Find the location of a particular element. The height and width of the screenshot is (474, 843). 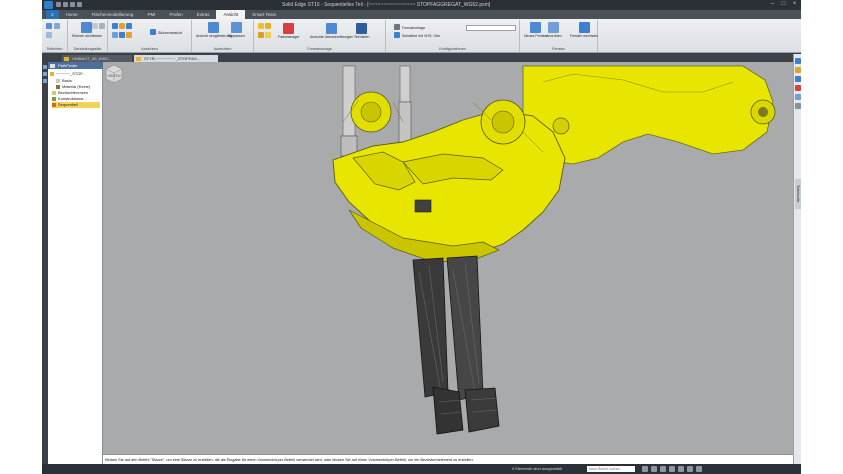

save-icon is located at coordinates (58, 4).